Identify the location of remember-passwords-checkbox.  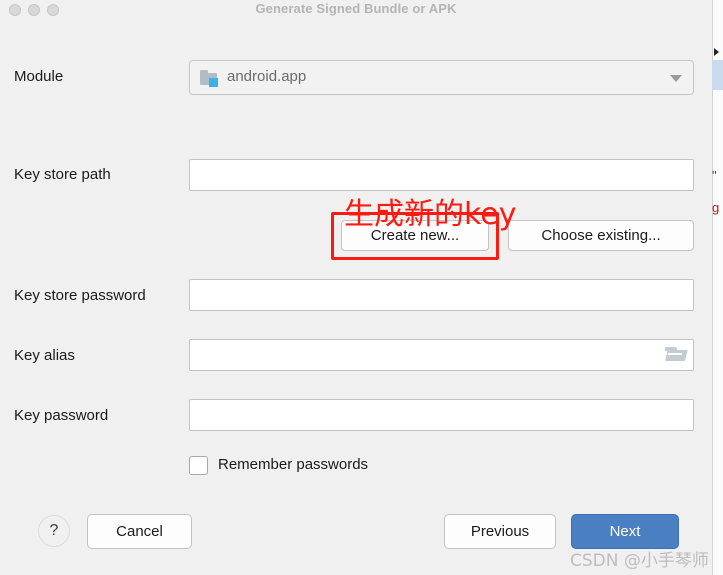
(198, 465).